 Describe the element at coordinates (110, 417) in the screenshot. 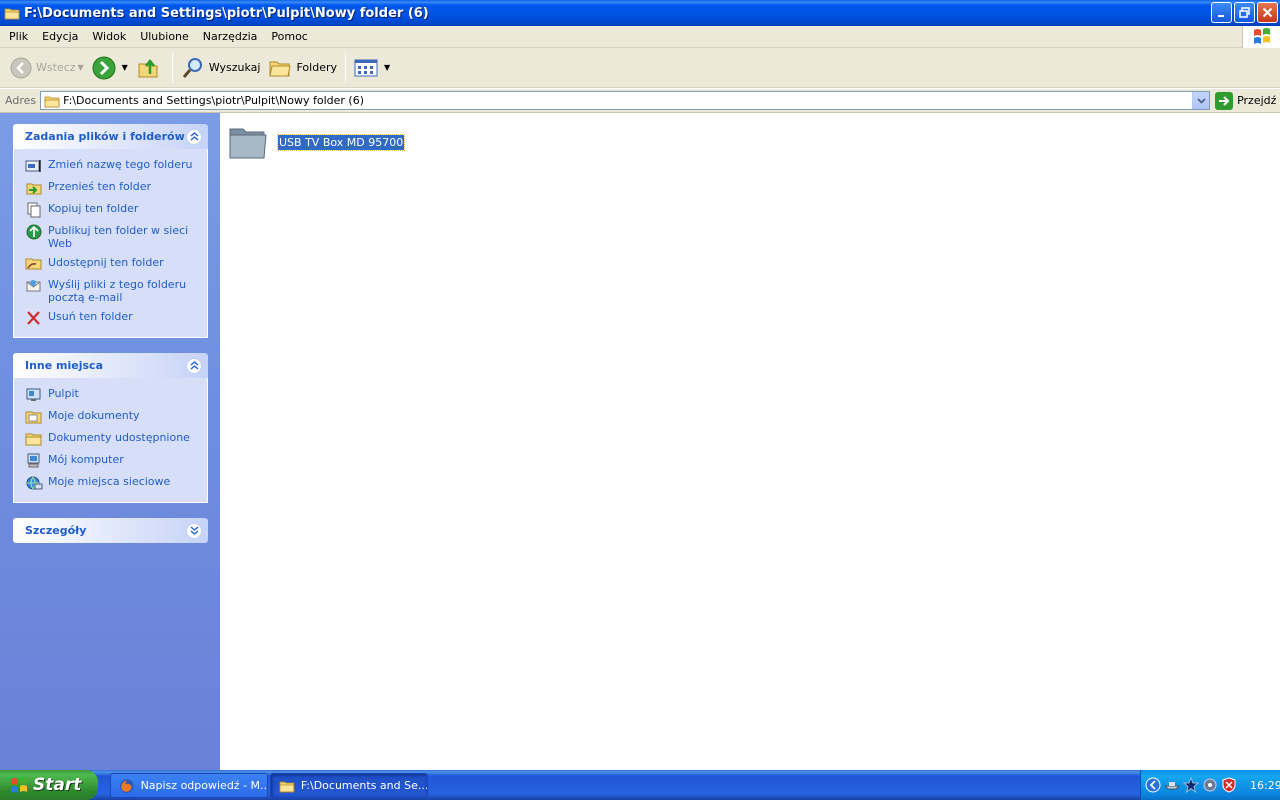

I see `place-my-documents: Moje dokumenty` at that location.